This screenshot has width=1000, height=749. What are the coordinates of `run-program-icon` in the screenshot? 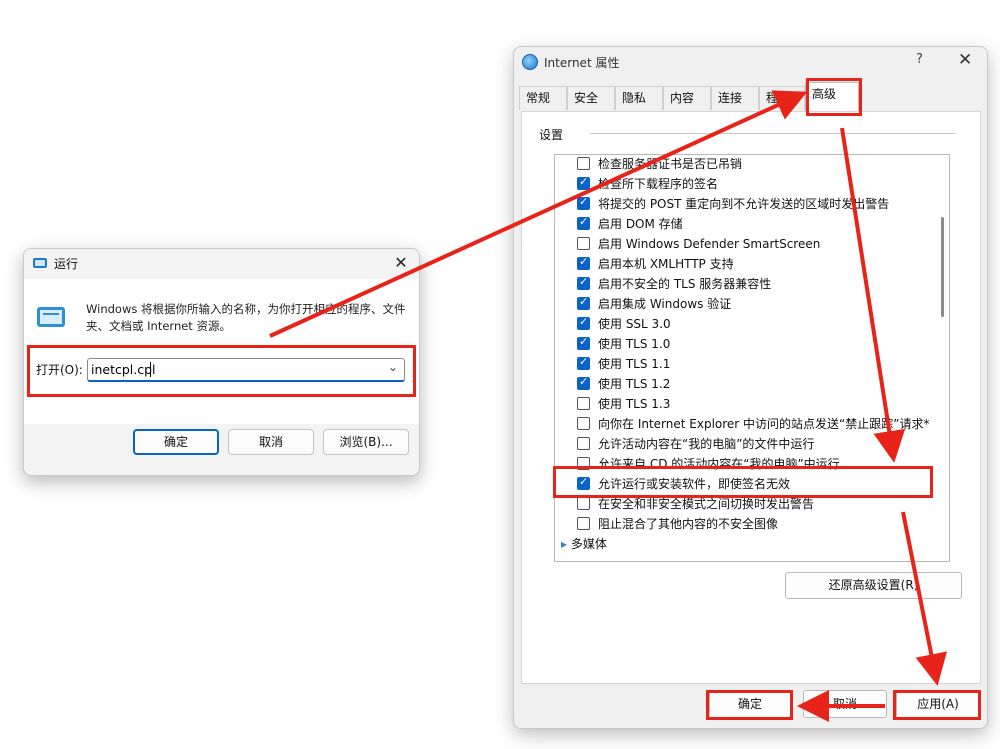 It's located at (51, 317).